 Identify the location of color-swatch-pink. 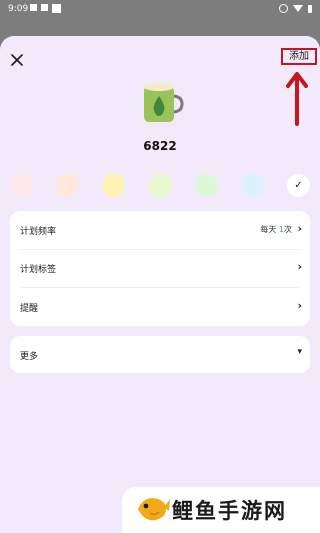
(21, 185).